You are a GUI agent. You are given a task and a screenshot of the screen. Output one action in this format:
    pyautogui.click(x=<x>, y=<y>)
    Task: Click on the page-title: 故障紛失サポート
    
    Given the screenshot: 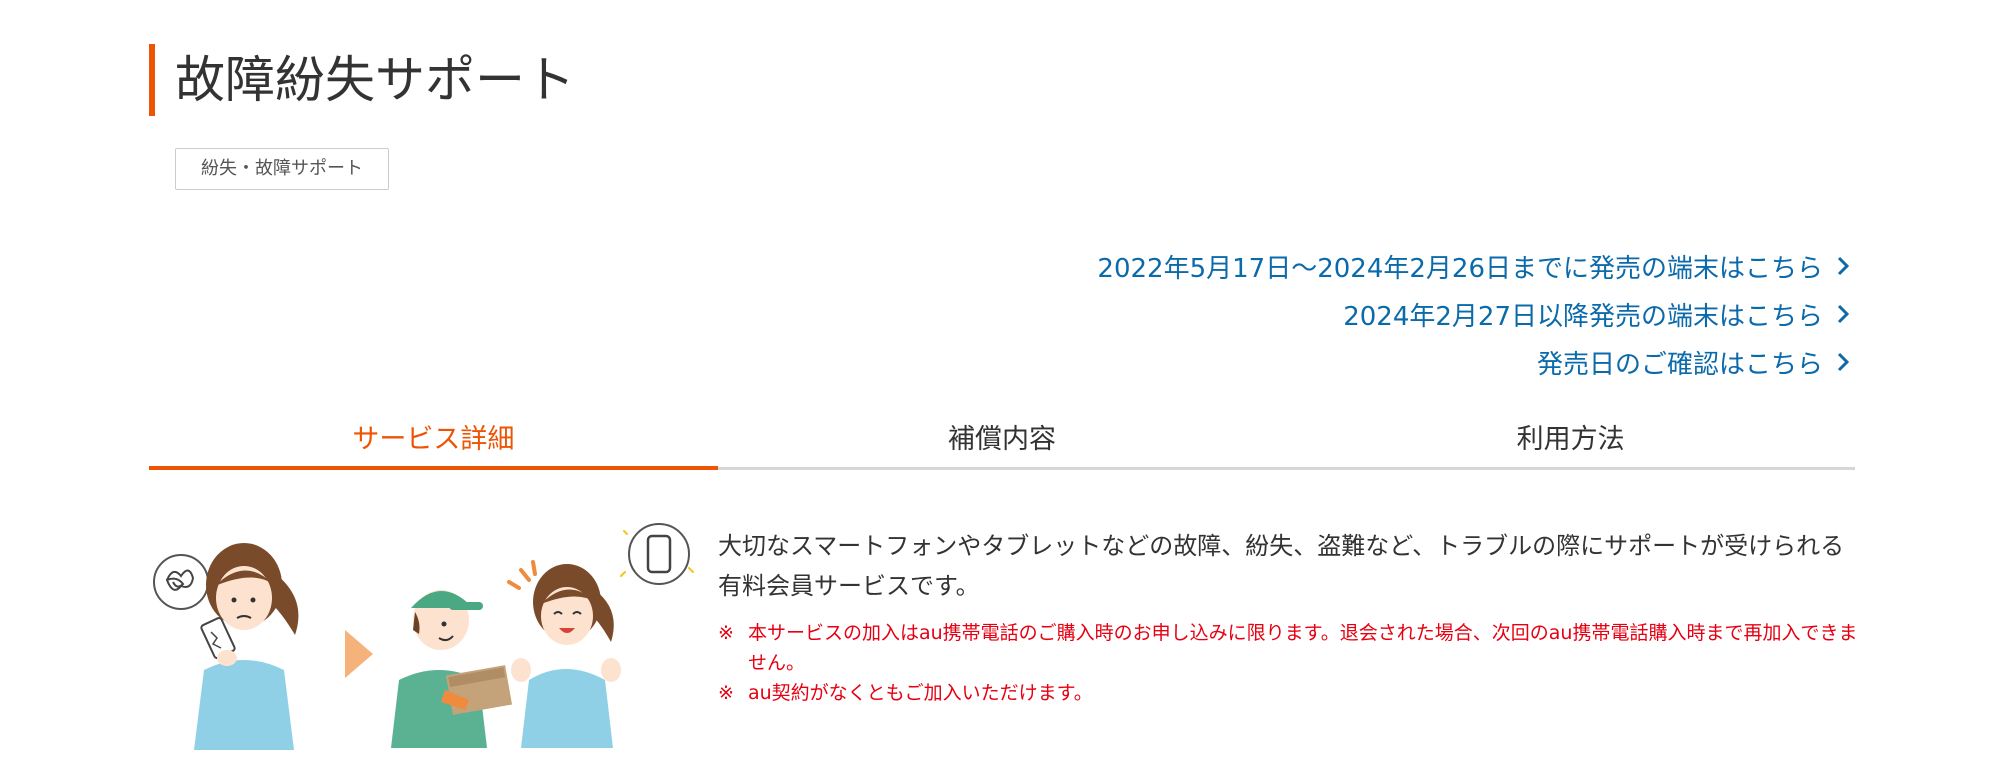 What is the action you would take?
    pyautogui.click(x=362, y=80)
    